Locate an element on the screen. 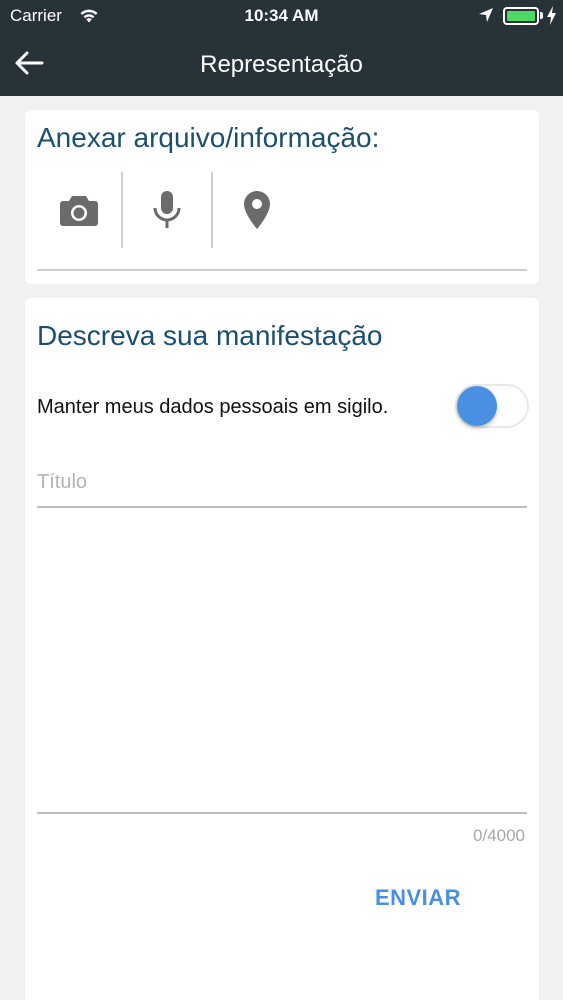 The image size is (563, 1000). send-button: ENVIAR is located at coordinates (418, 898).